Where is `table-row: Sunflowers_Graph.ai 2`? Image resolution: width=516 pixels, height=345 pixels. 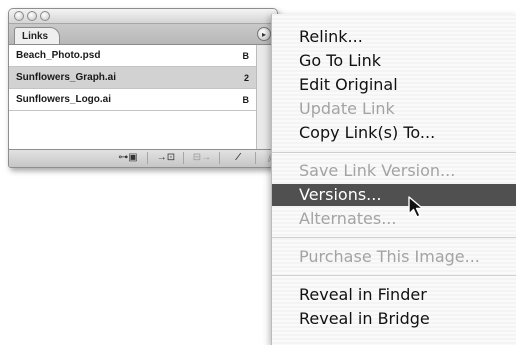 table-row: Sunflowers_Graph.ai 2 is located at coordinates (143, 78).